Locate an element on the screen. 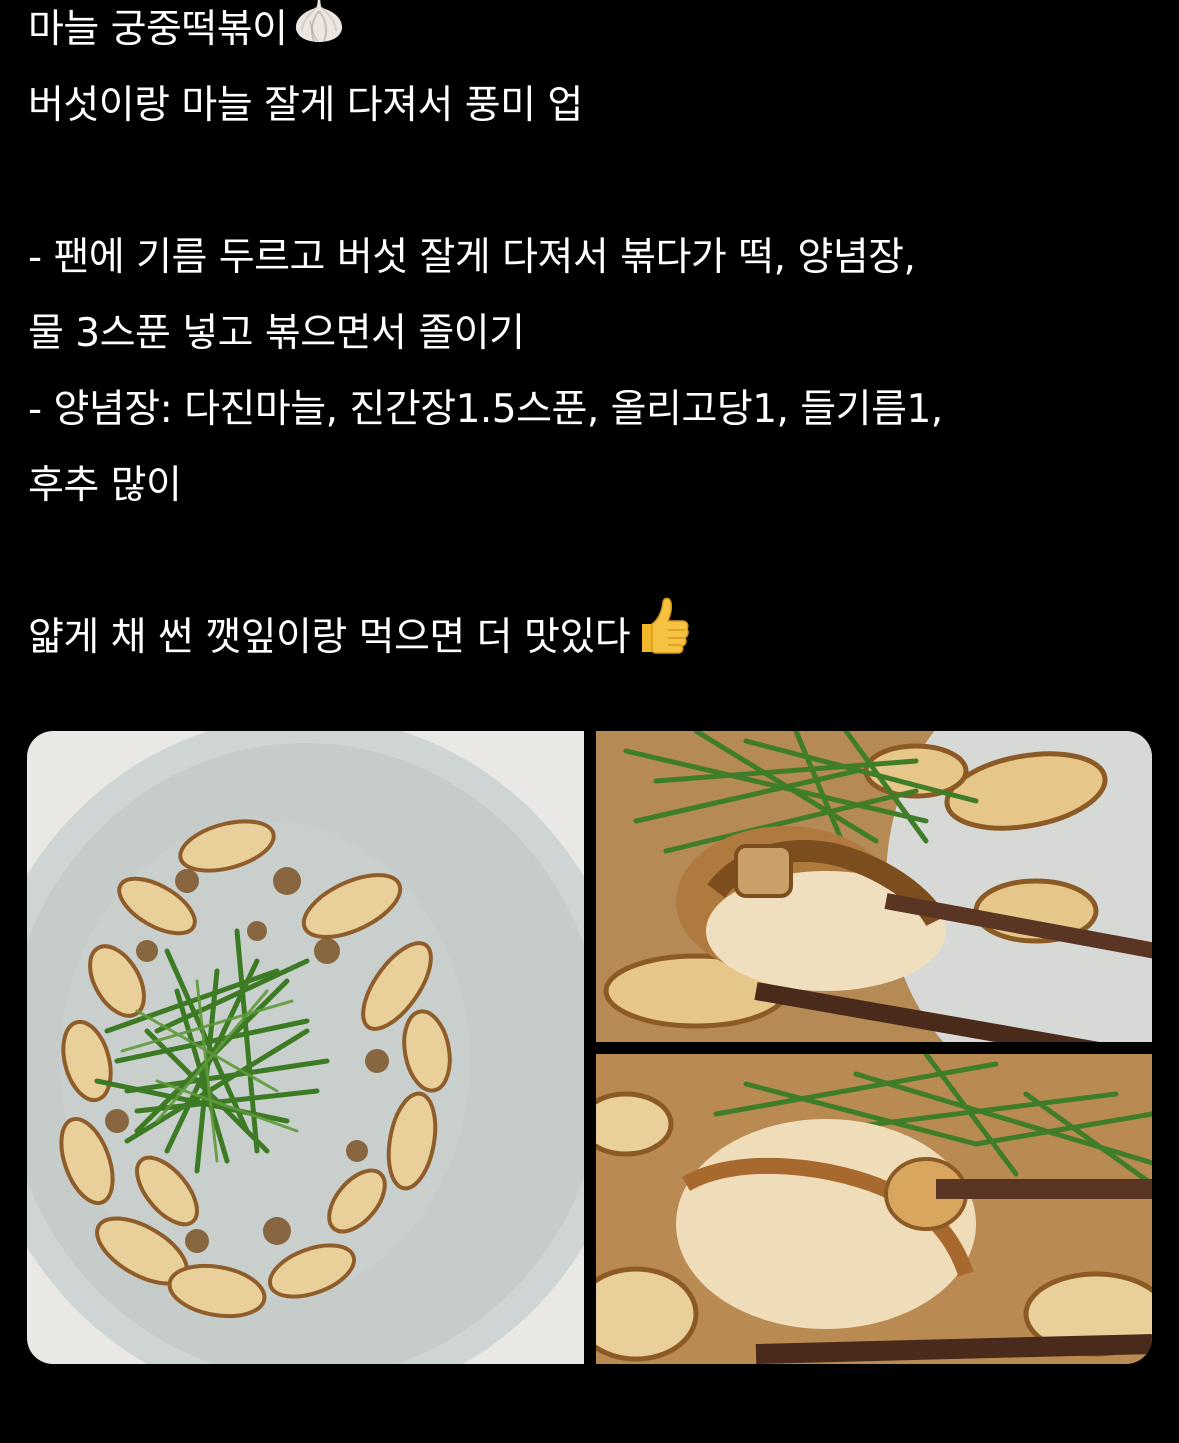  post-text-line: 버섯이랑 마늘 잘게 다져서 풍미 업 is located at coordinates (305, 105).